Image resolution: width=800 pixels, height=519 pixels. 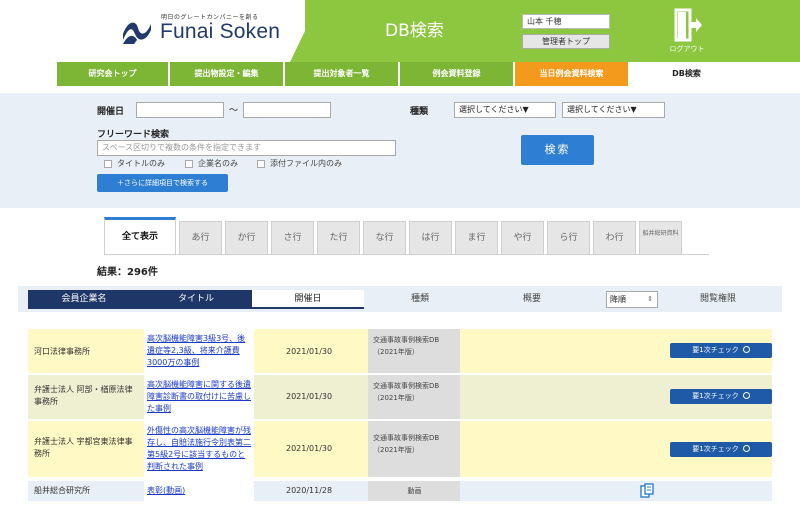 I want to click on tab-all: 全て表示, so click(x=140, y=236).